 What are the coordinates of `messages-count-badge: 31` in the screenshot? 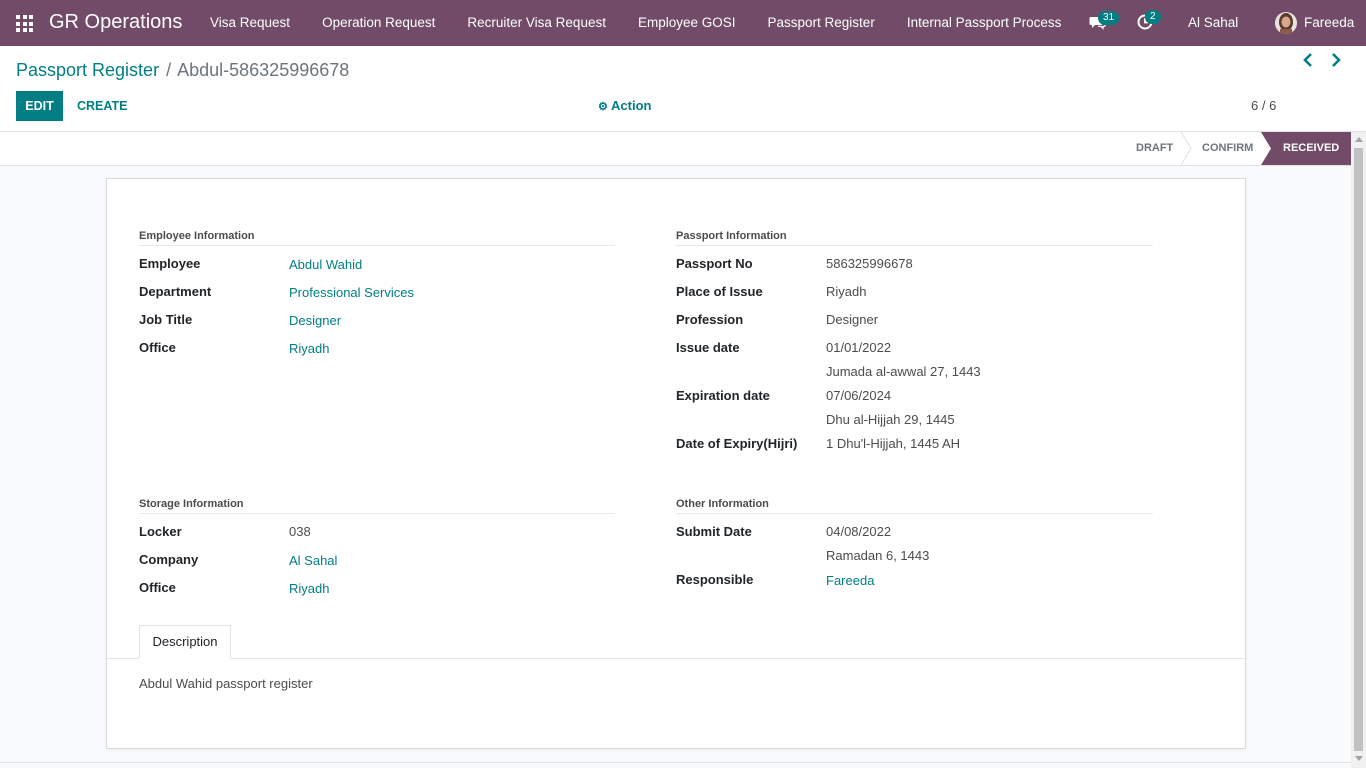 It's located at (1109, 18).